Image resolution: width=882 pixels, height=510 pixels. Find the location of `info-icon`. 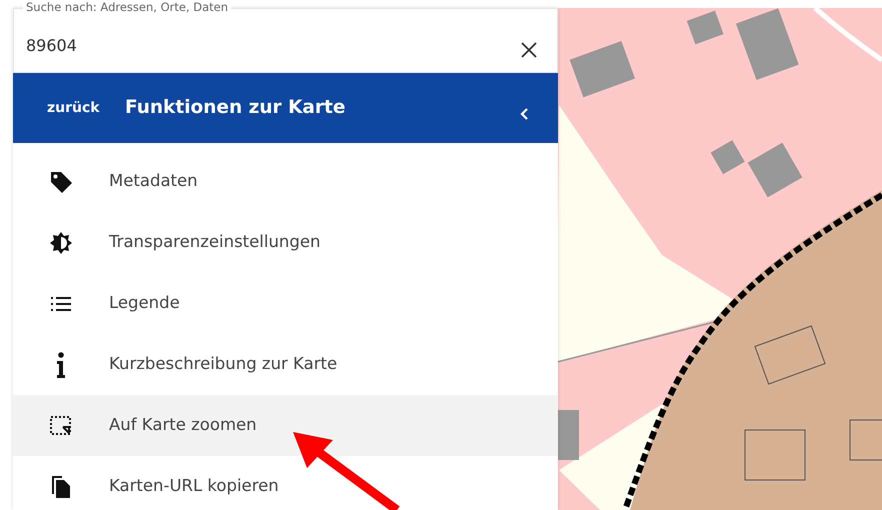

info-icon is located at coordinates (61, 365).